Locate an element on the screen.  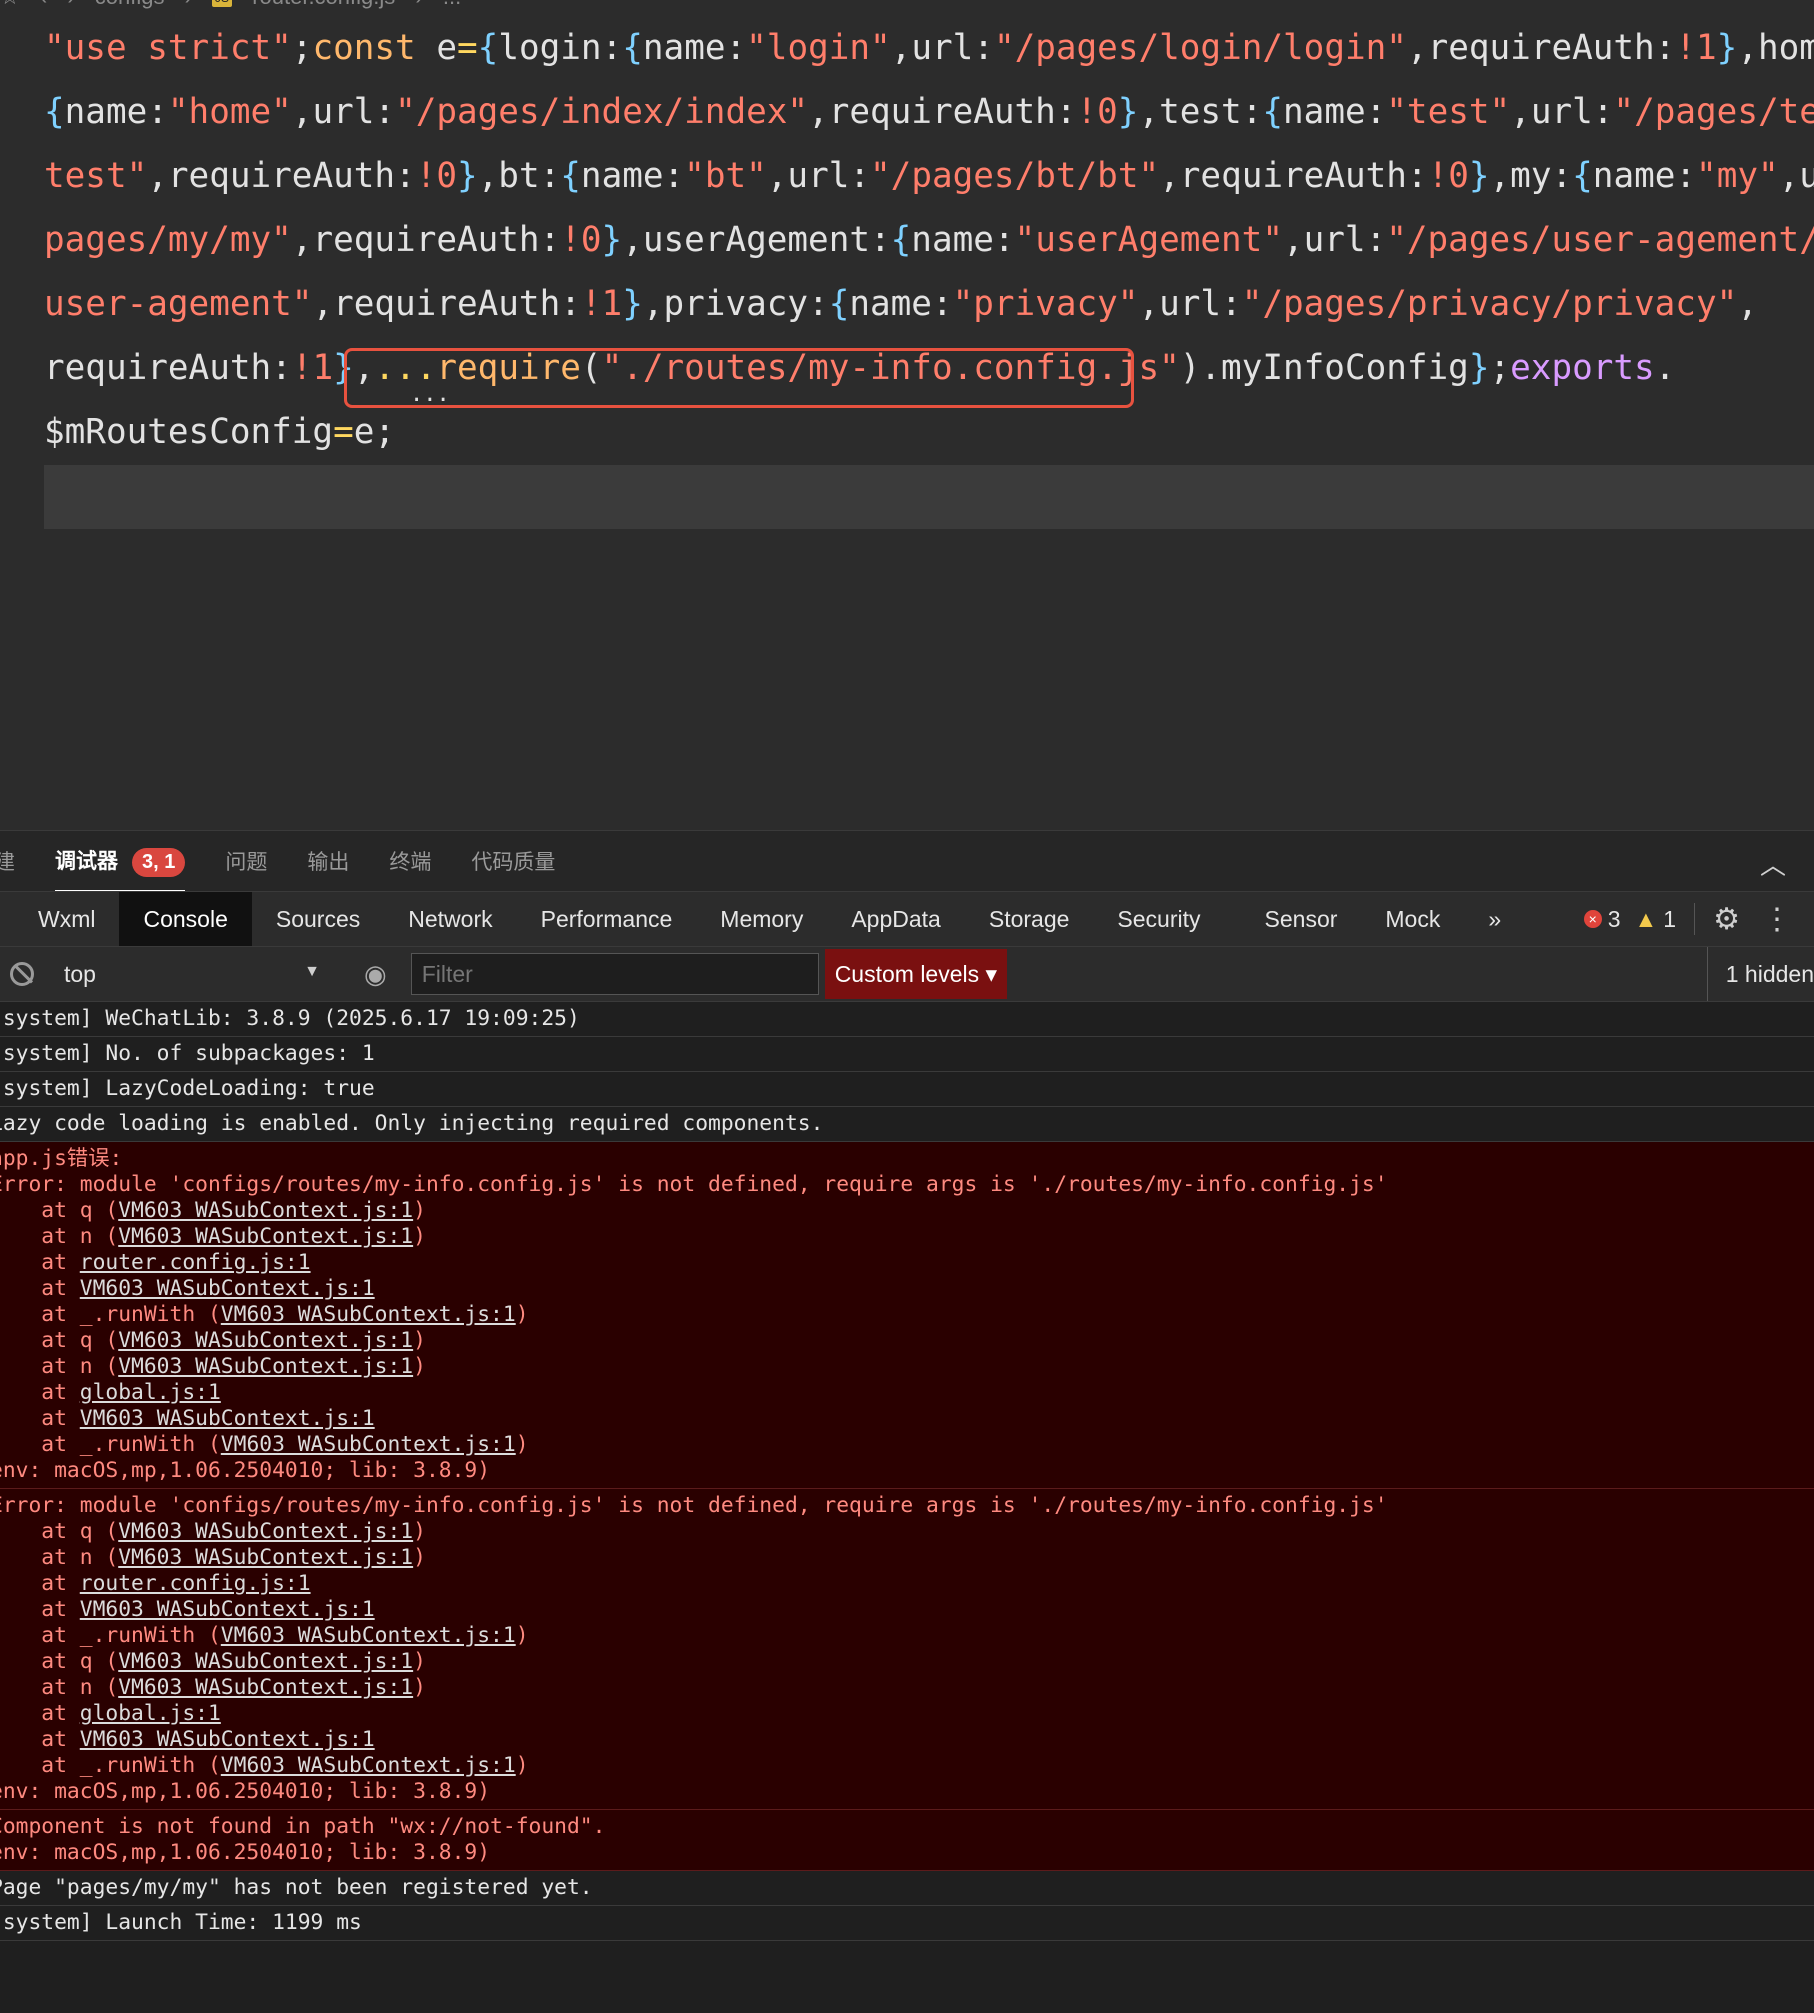
highlight-box is located at coordinates (739, 378).